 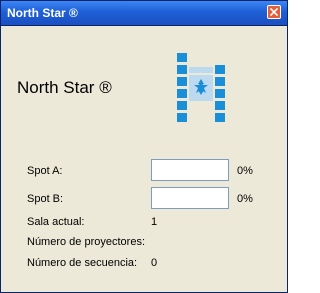 I want to click on close-icon, so click(x=274, y=12).